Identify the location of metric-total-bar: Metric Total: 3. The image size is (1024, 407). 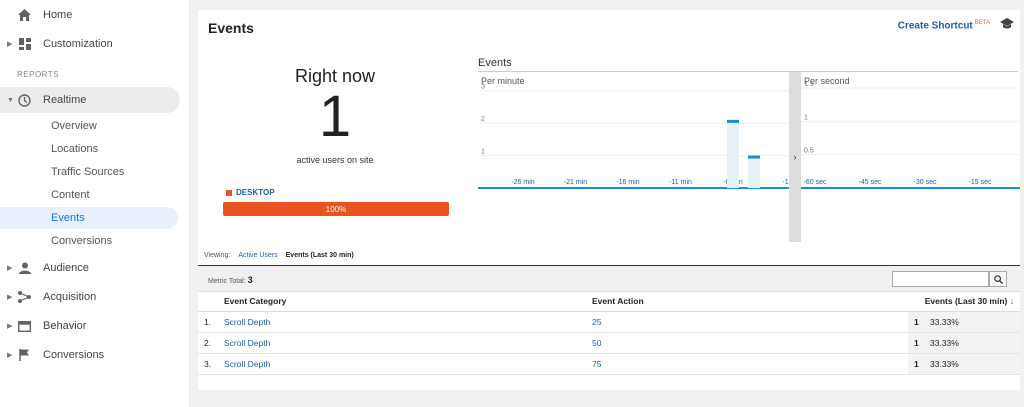
(609, 279).